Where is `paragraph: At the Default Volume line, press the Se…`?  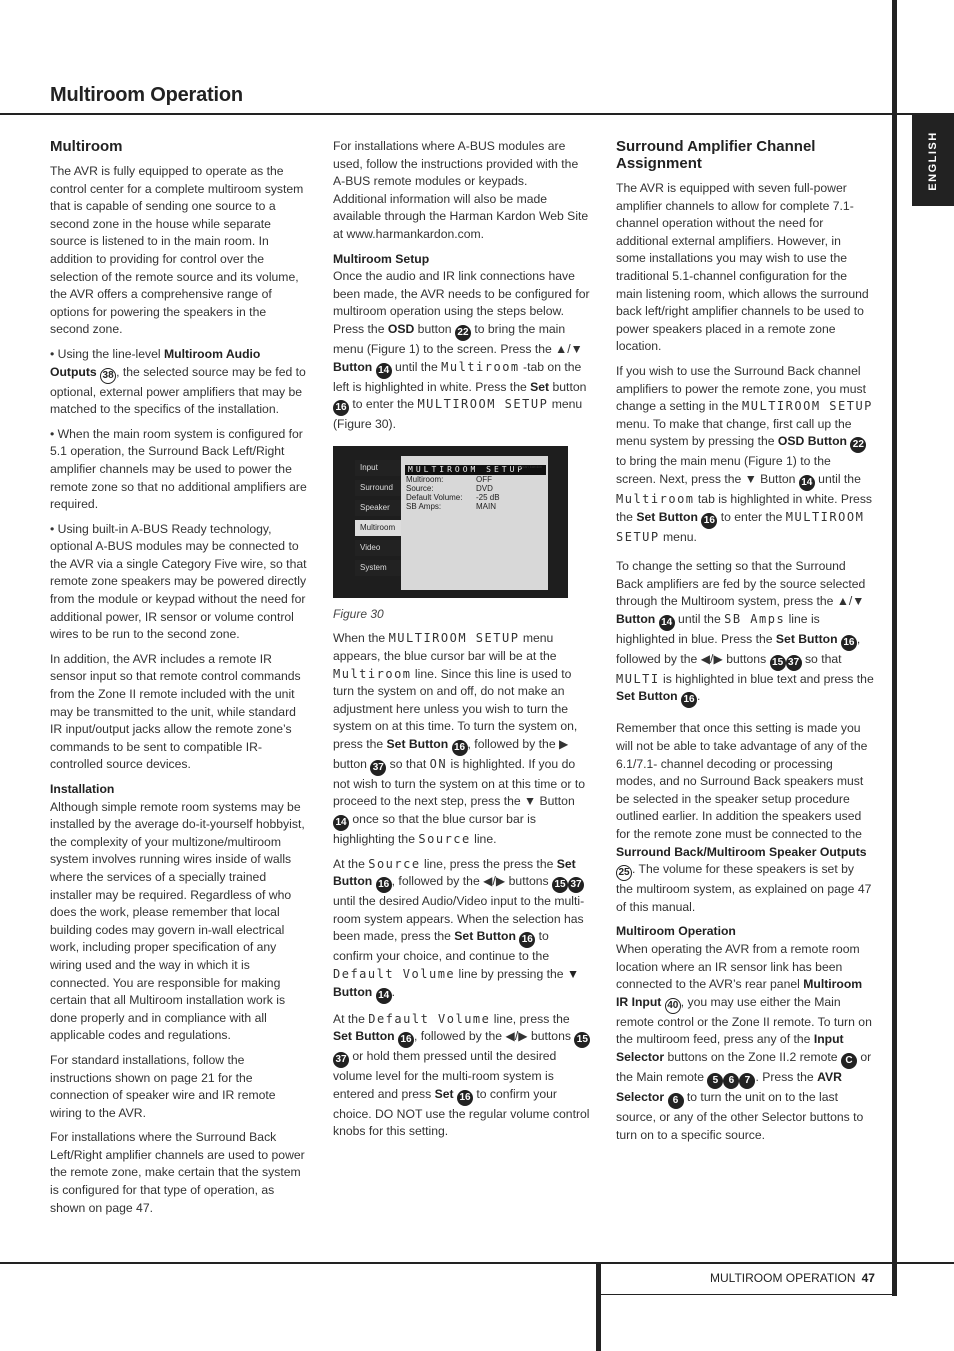
paragraph: At the Default Volume line, press the Se… is located at coordinates (462, 1075).